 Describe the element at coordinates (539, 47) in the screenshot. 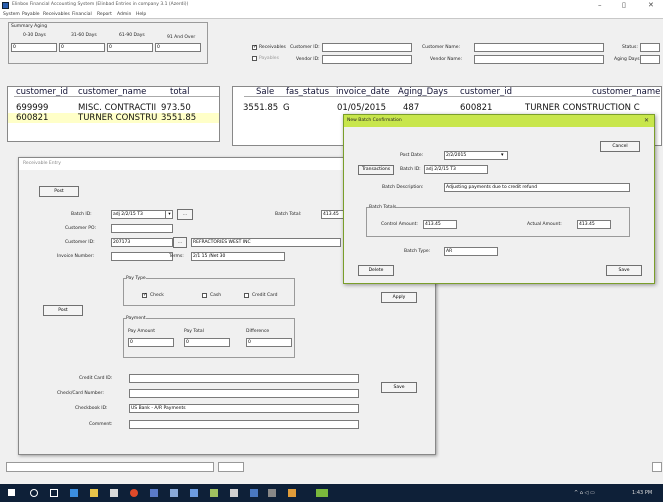

I see `customer-name-filter-input` at that location.